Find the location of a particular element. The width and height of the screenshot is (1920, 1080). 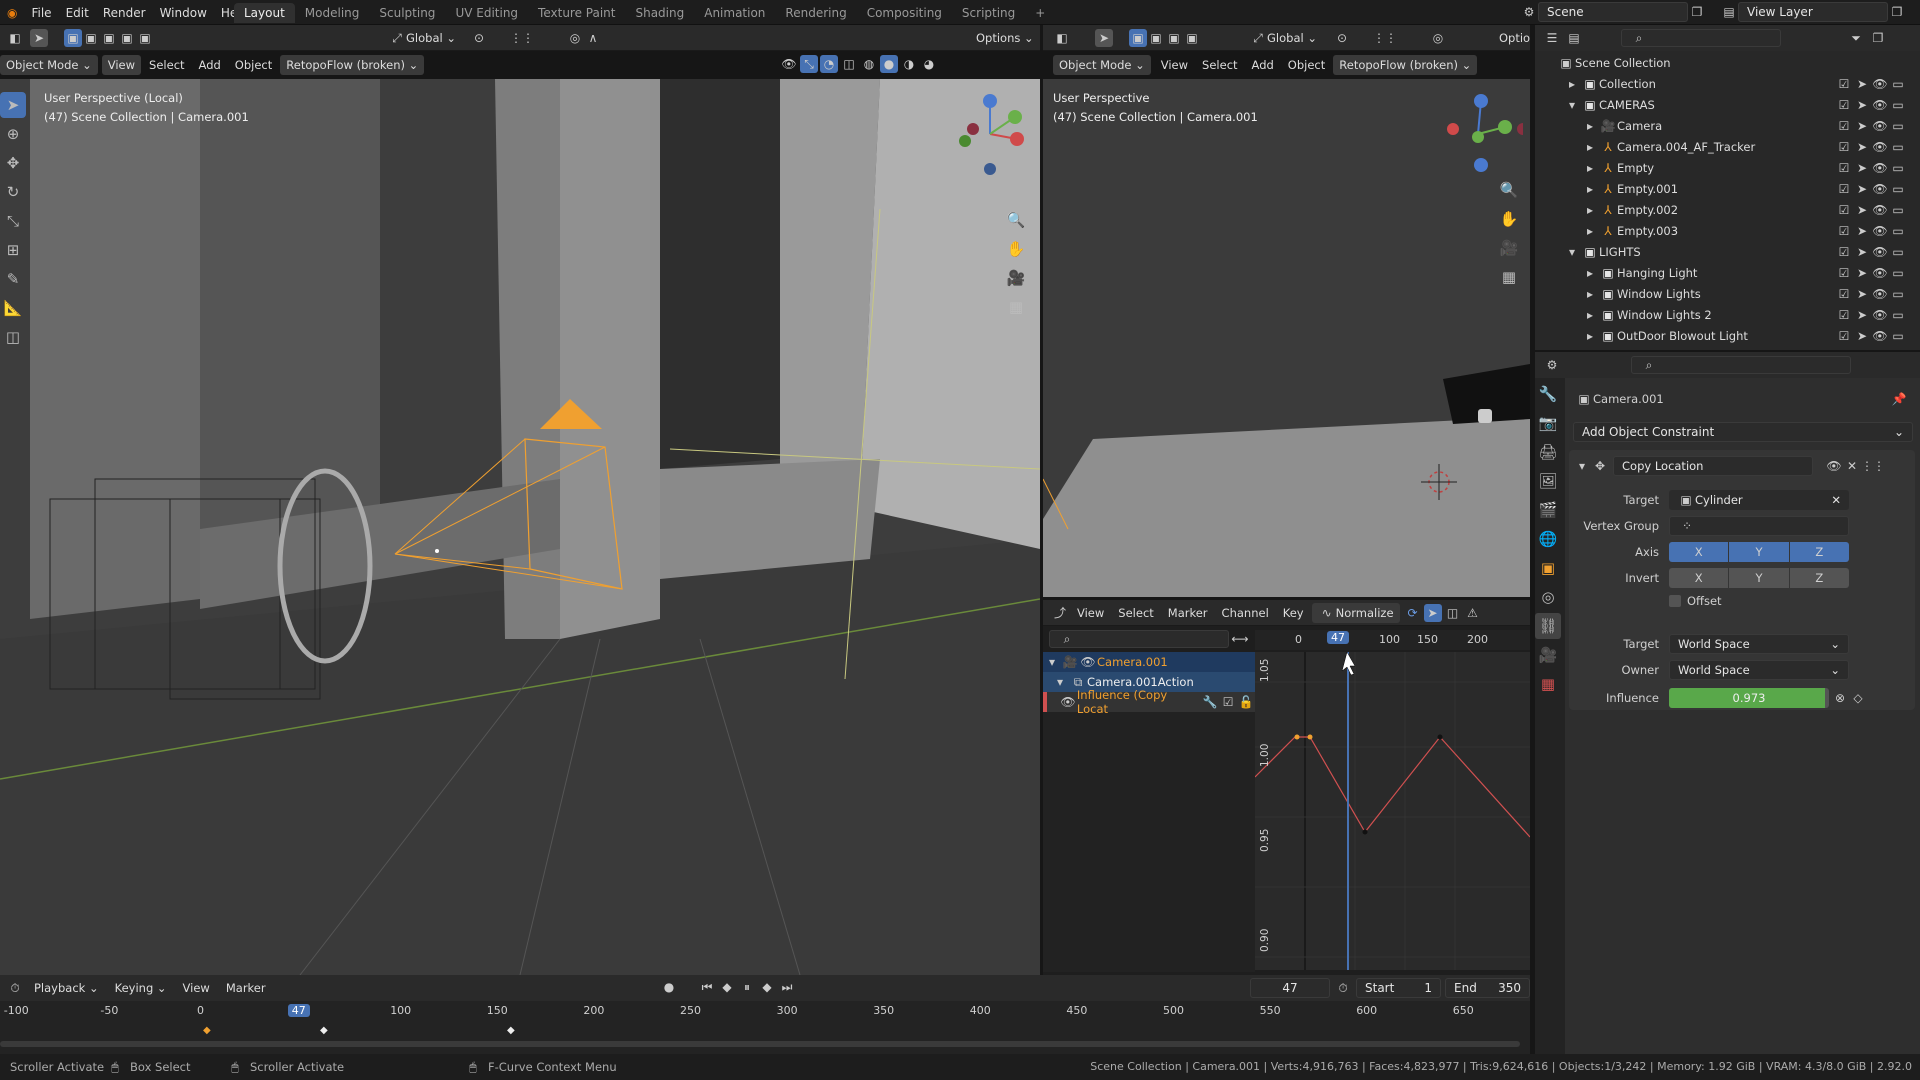

start-frame-field: Start 1 is located at coordinates (1398, 988).